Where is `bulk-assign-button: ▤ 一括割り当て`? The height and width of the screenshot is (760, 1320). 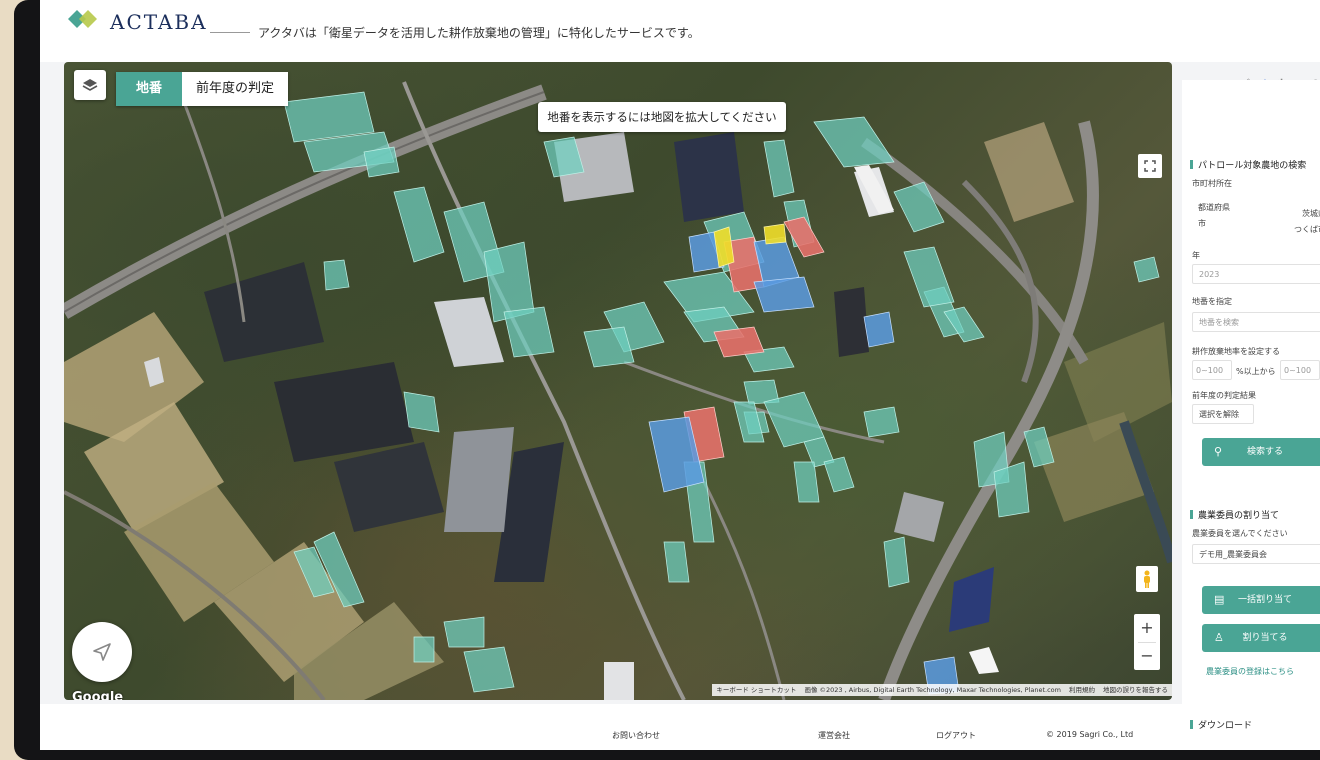 bulk-assign-button: ▤ 一括割り当て is located at coordinates (1261, 600).